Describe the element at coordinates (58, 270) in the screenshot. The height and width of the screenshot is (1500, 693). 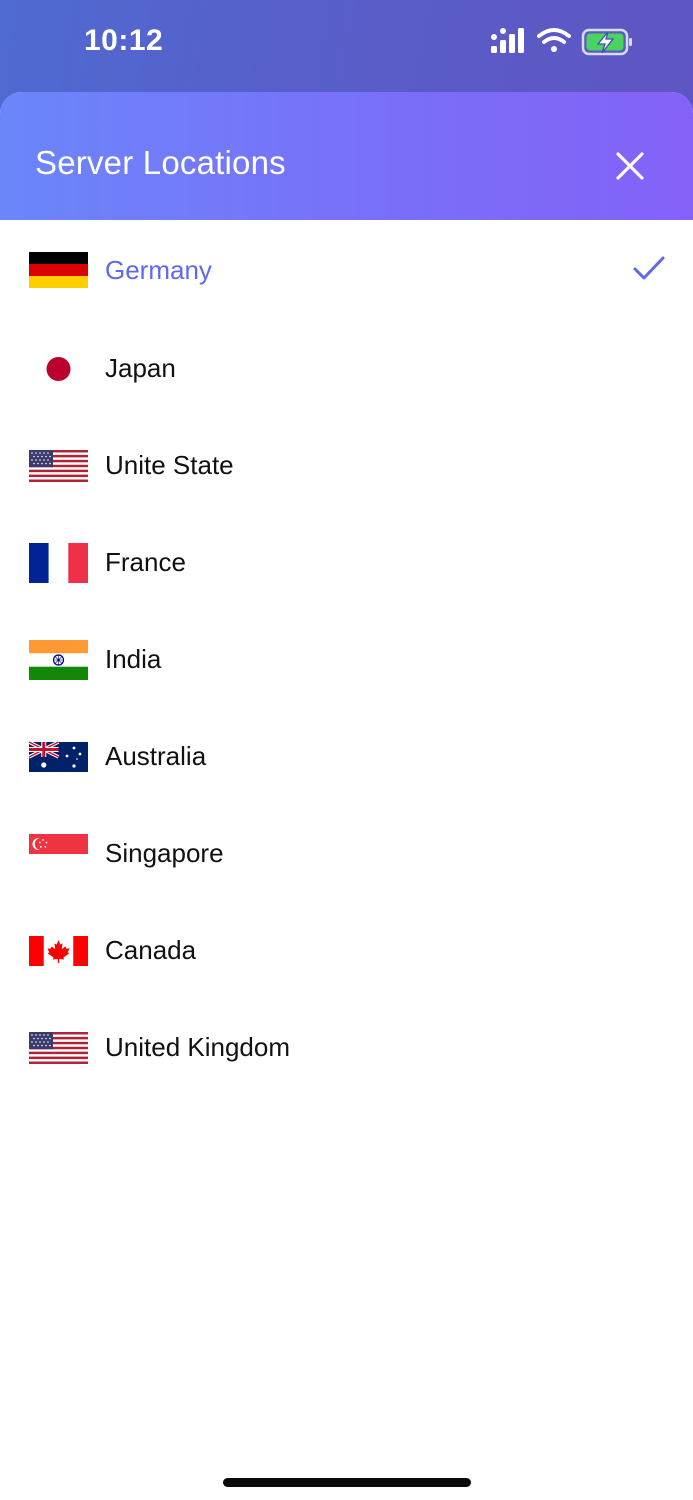
I see `germany-flag-icon` at that location.